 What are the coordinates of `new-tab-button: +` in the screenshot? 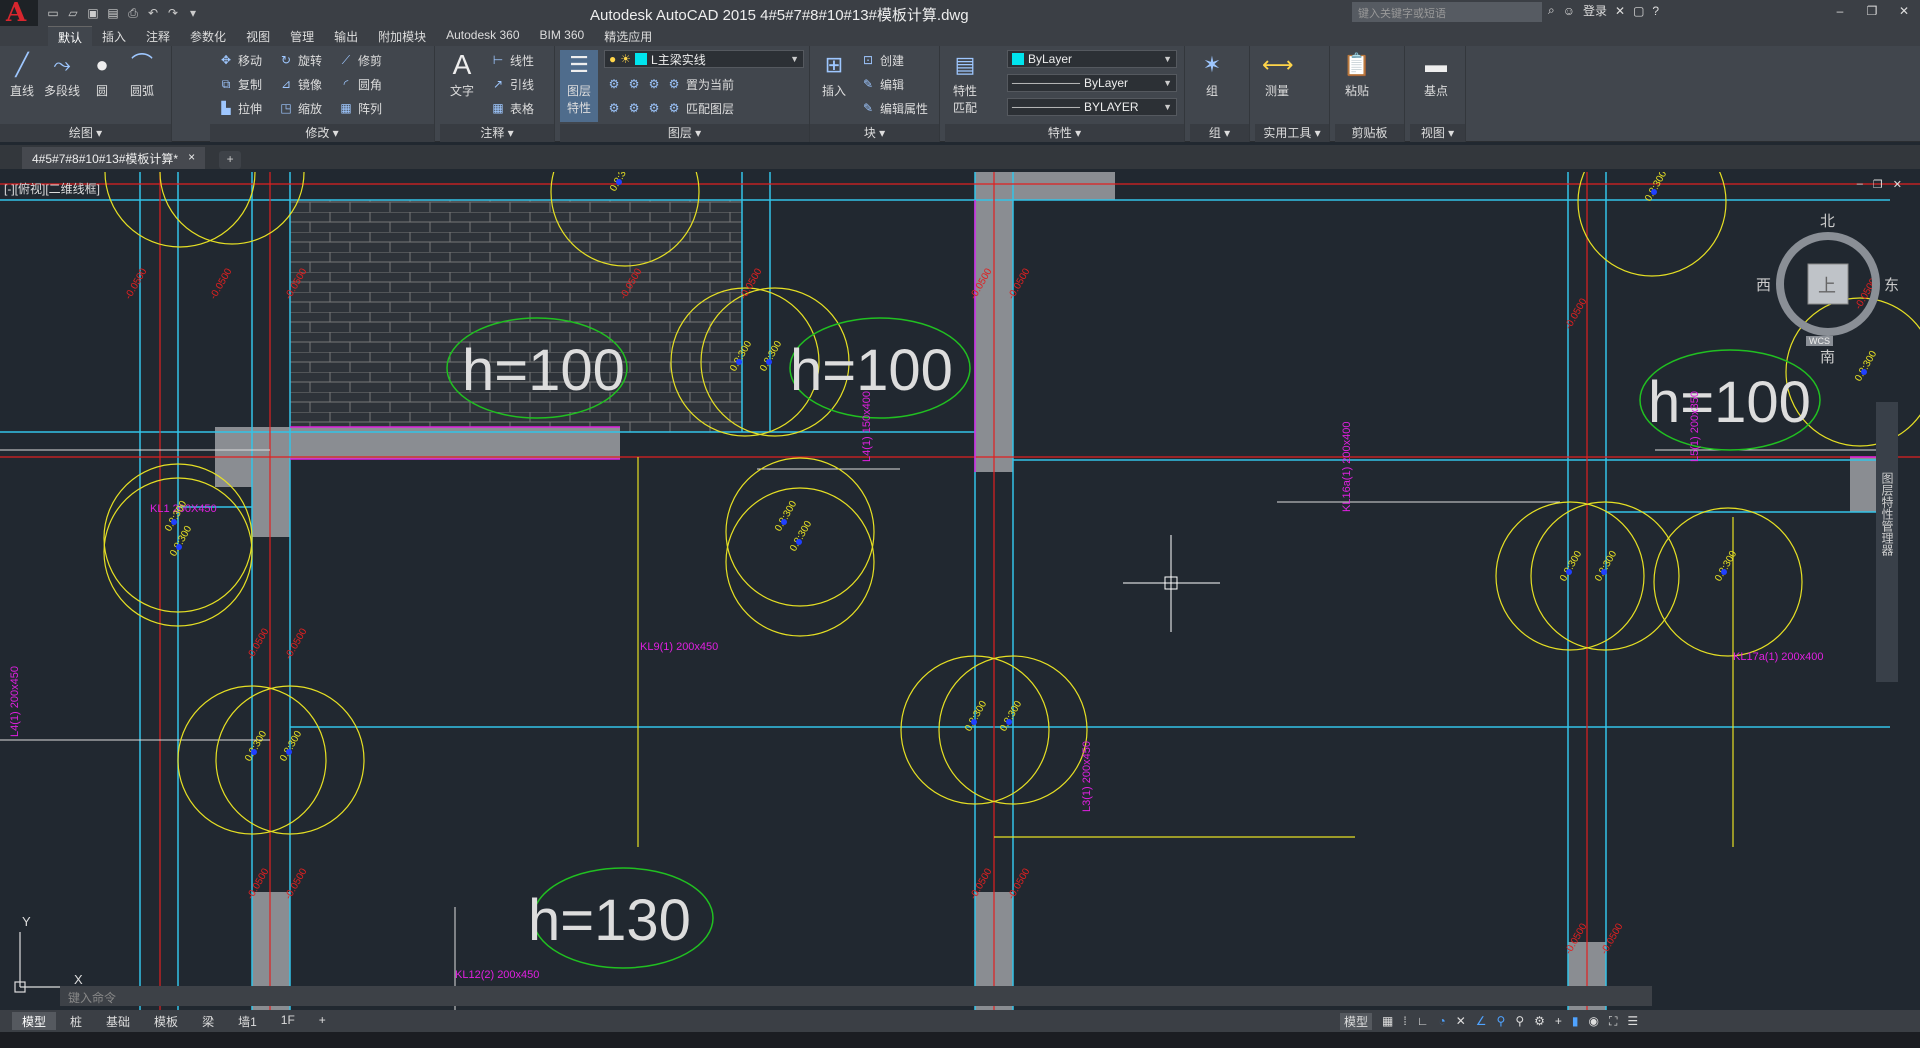 It's located at (230, 160).